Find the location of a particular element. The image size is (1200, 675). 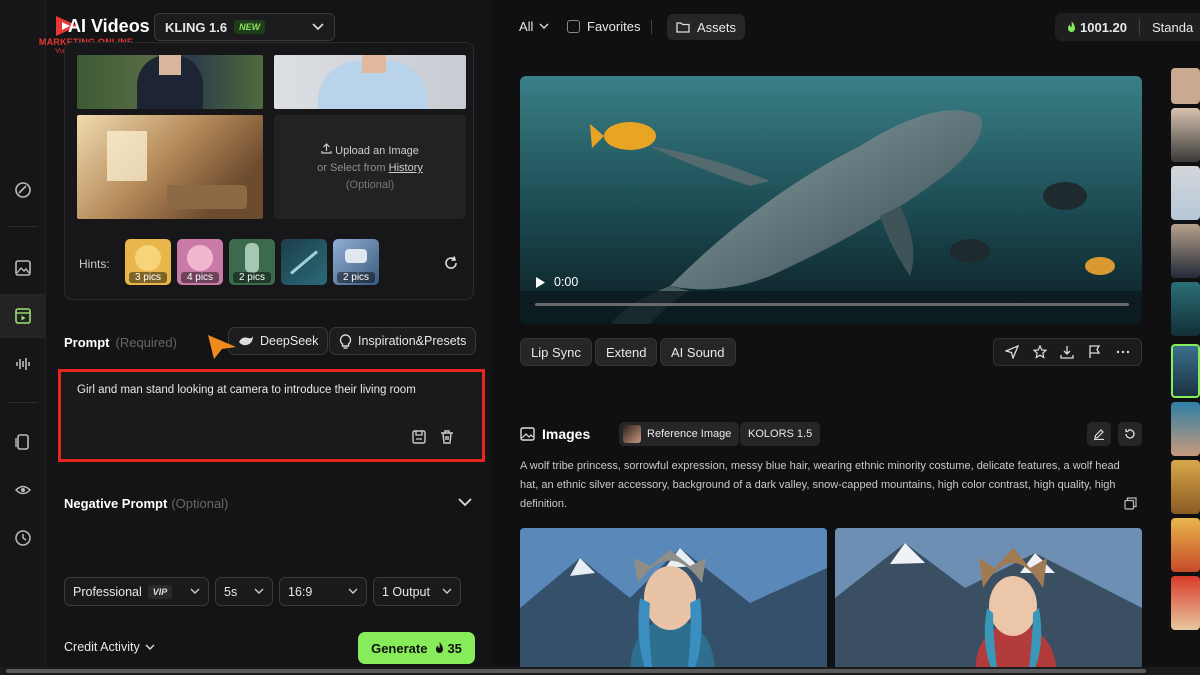

model-label: KLING 1.6 is located at coordinates (196, 27).